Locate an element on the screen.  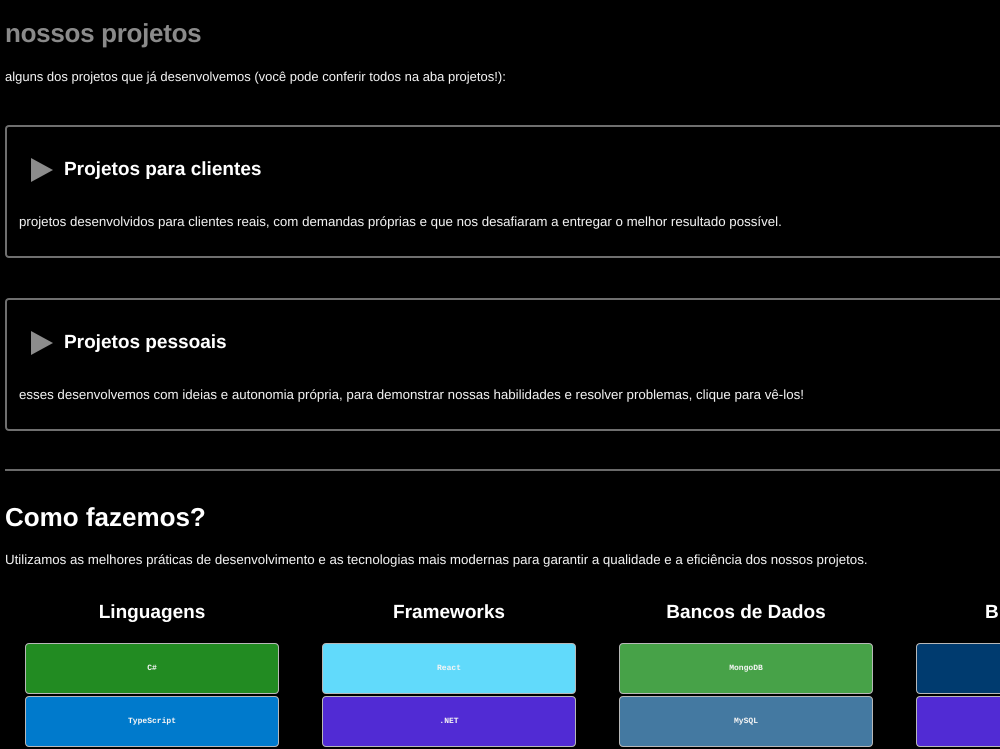
tile-label: TypeScript is located at coordinates (152, 721).